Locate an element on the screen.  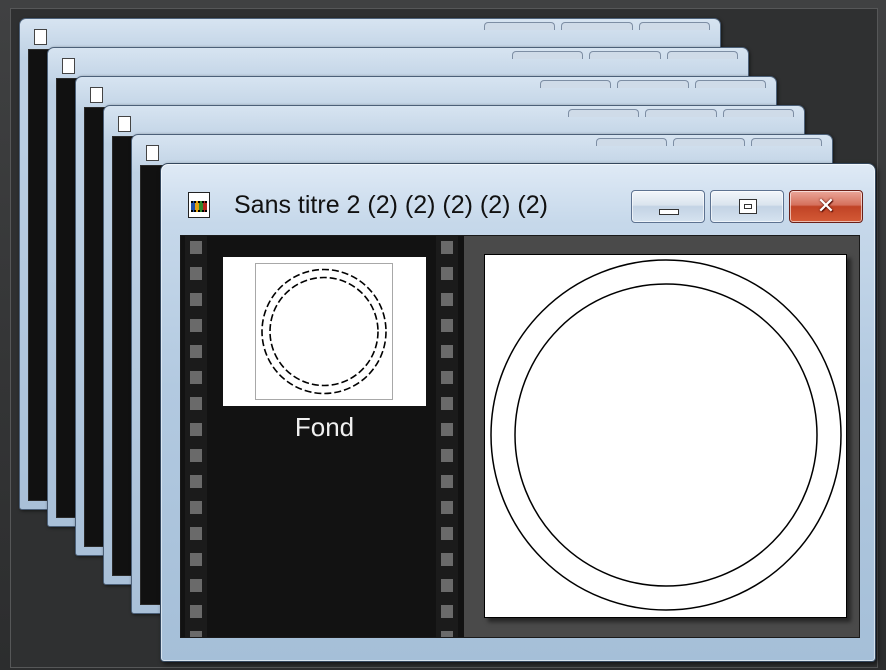
maximize-icon is located at coordinates (748, 206).